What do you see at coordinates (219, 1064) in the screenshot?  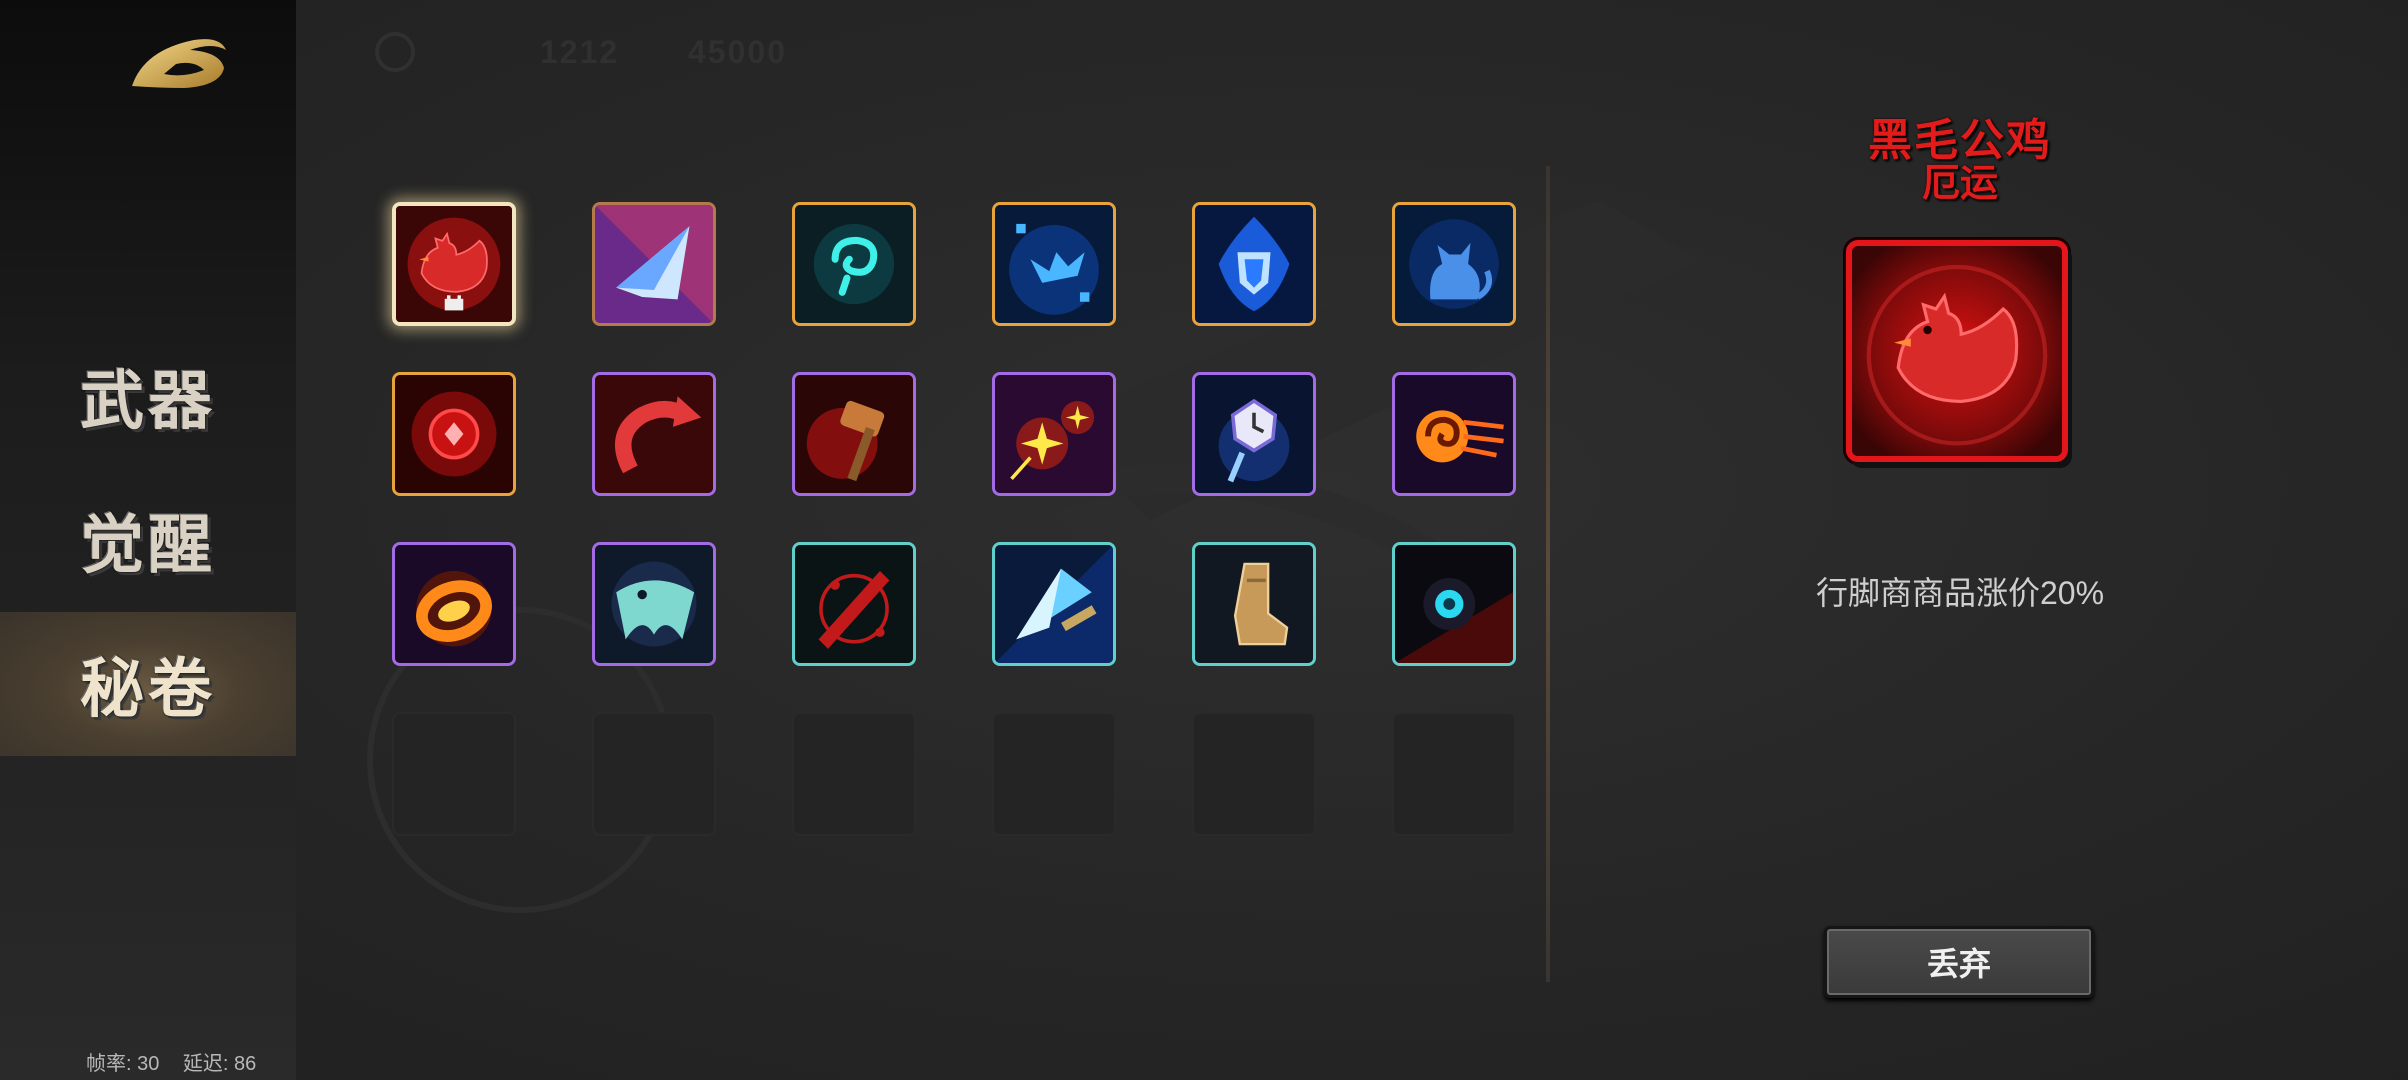 I see `latency-readout: 延迟: 86` at bounding box center [219, 1064].